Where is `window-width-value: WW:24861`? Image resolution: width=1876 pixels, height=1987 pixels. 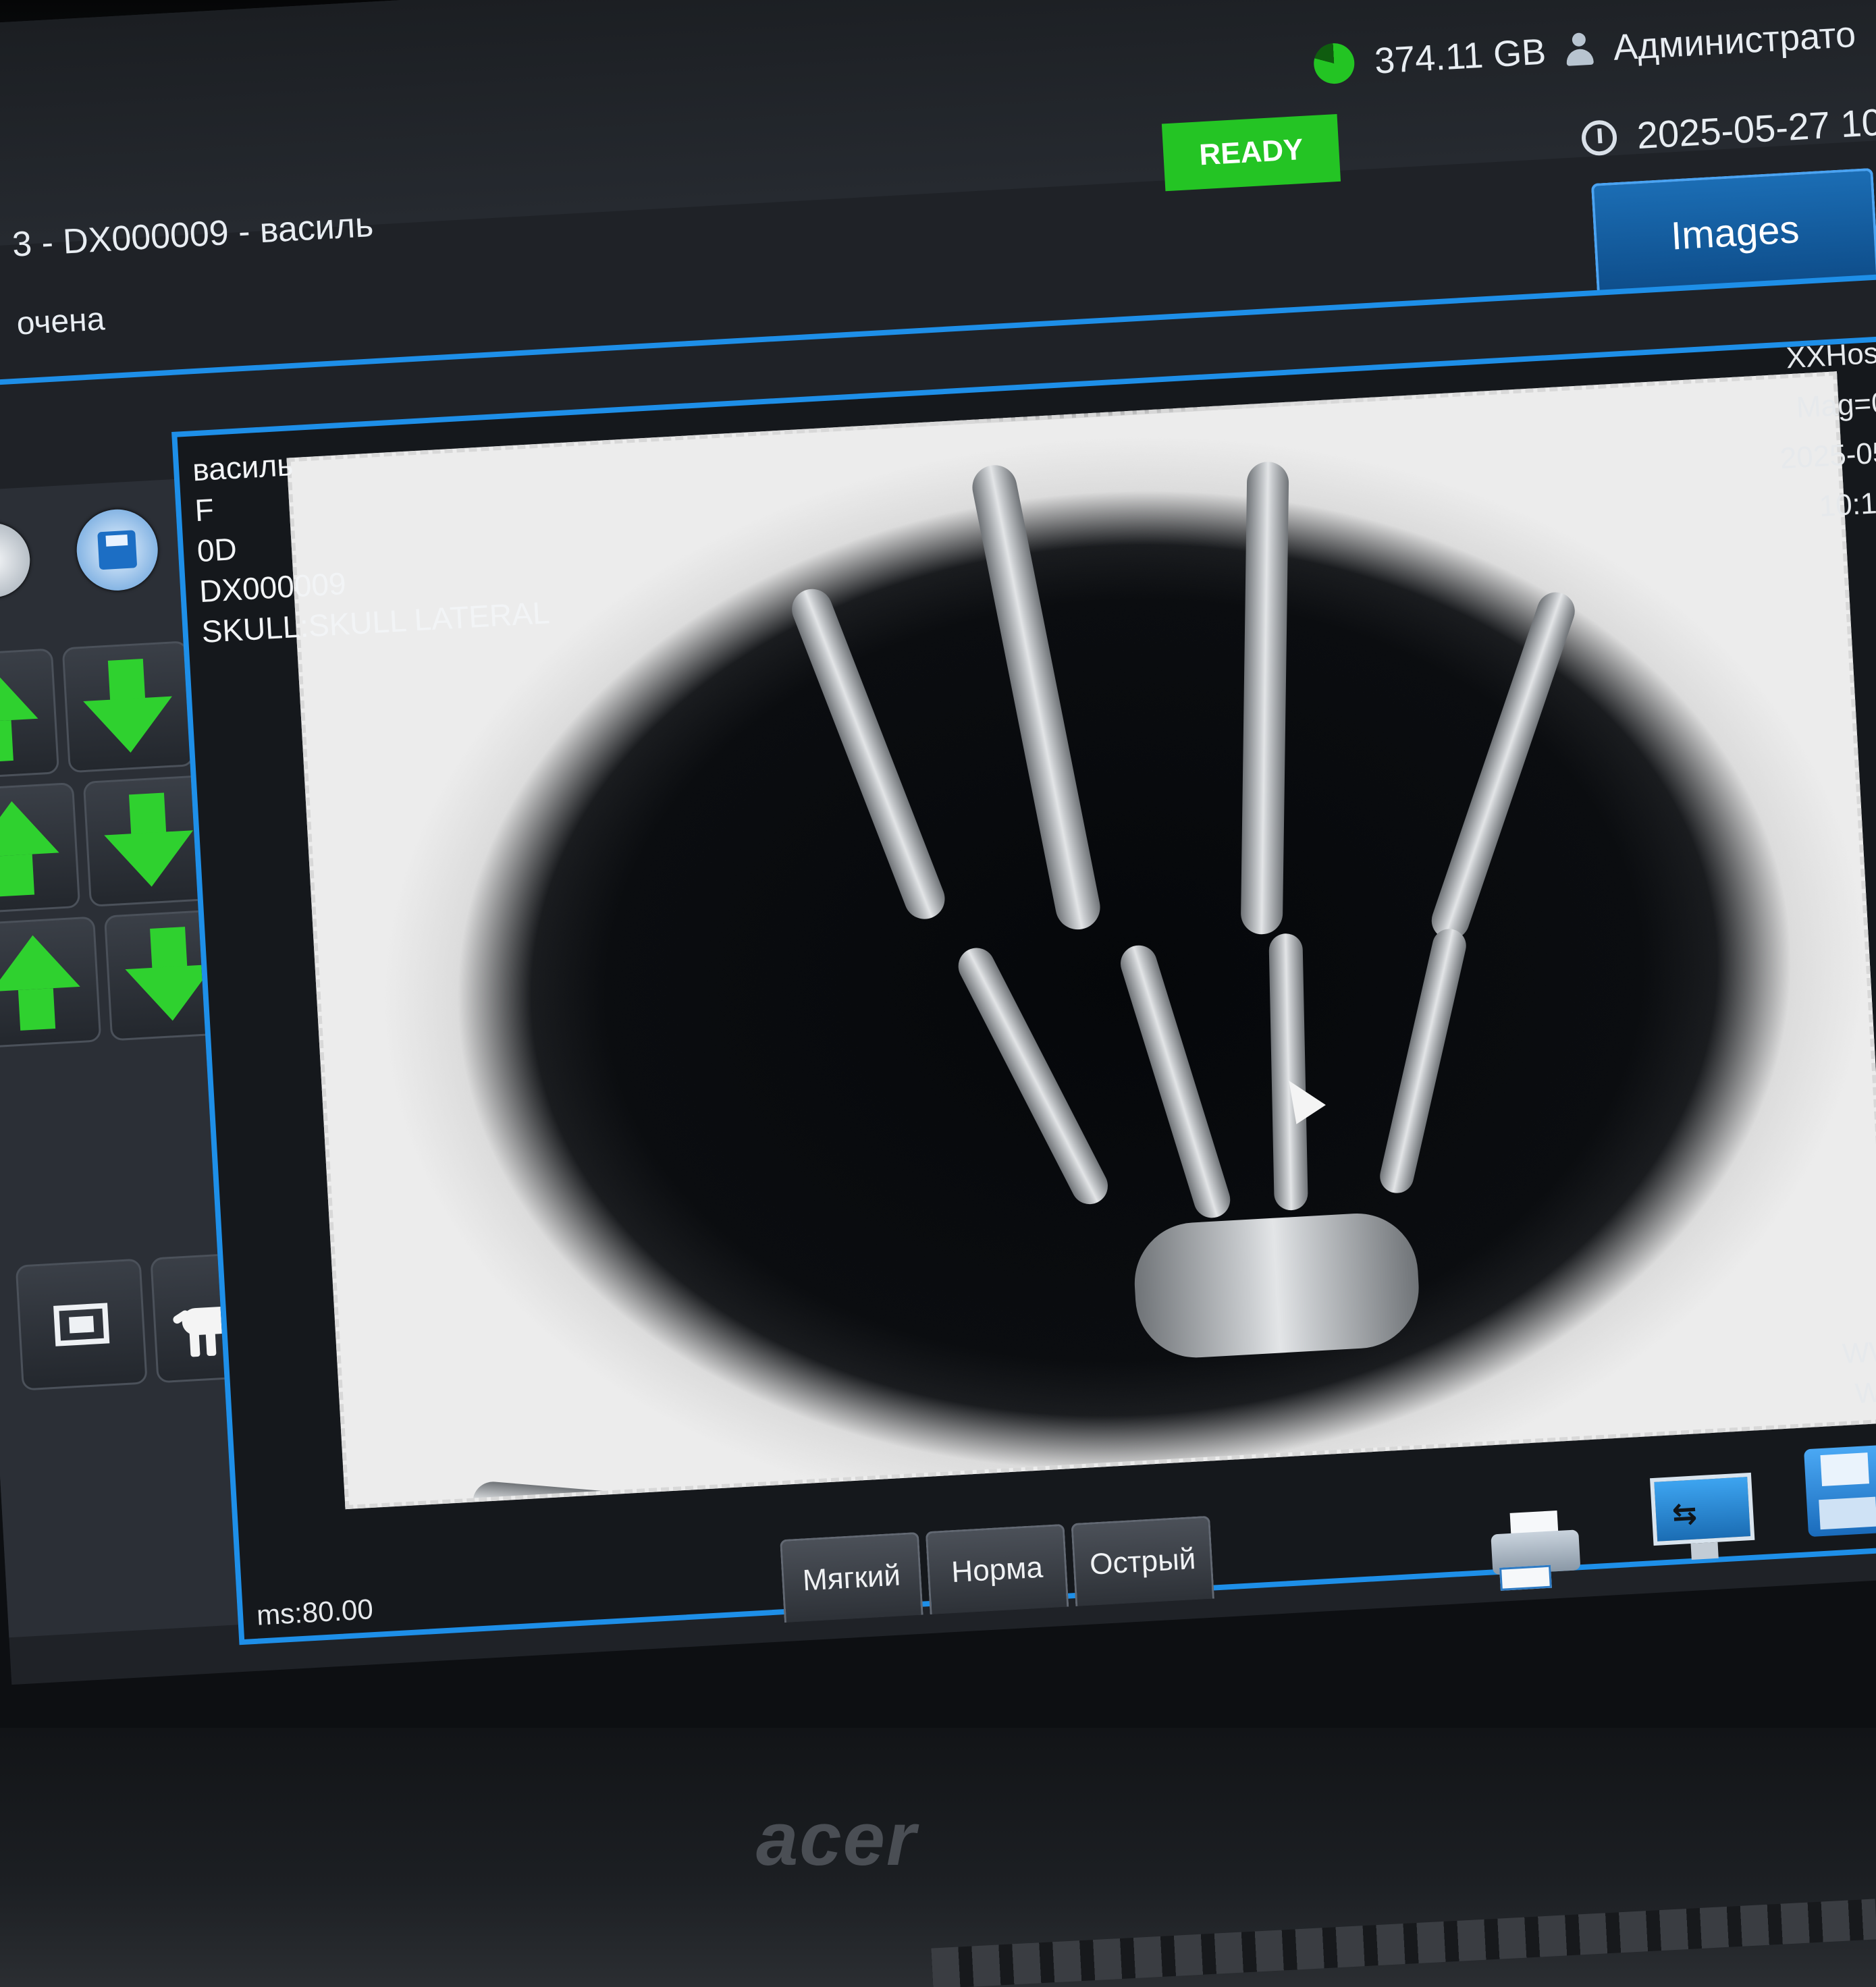
window-width-value: WW:24861 is located at coordinates (1858, 1349).